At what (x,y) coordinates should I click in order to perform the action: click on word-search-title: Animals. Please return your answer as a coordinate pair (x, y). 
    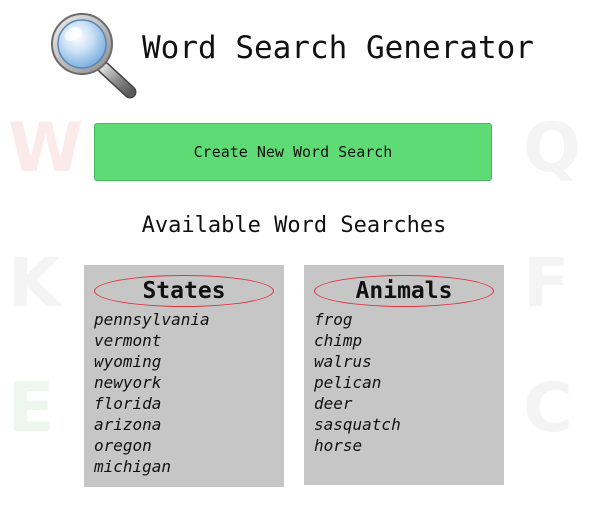
    Looking at the image, I should click on (404, 291).